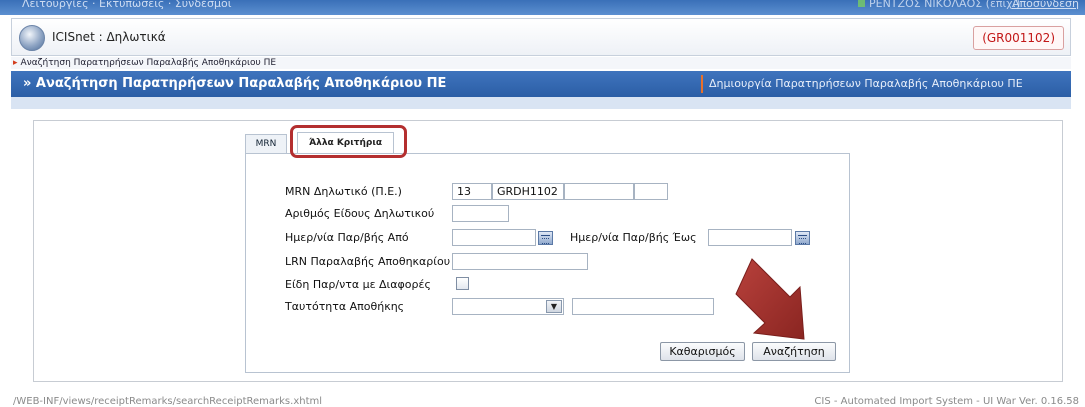 Image resolution: width=1085 pixels, height=407 pixels. I want to click on differences-label: Είδη Παρ/ντα με Διαφορές, so click(358, 284).